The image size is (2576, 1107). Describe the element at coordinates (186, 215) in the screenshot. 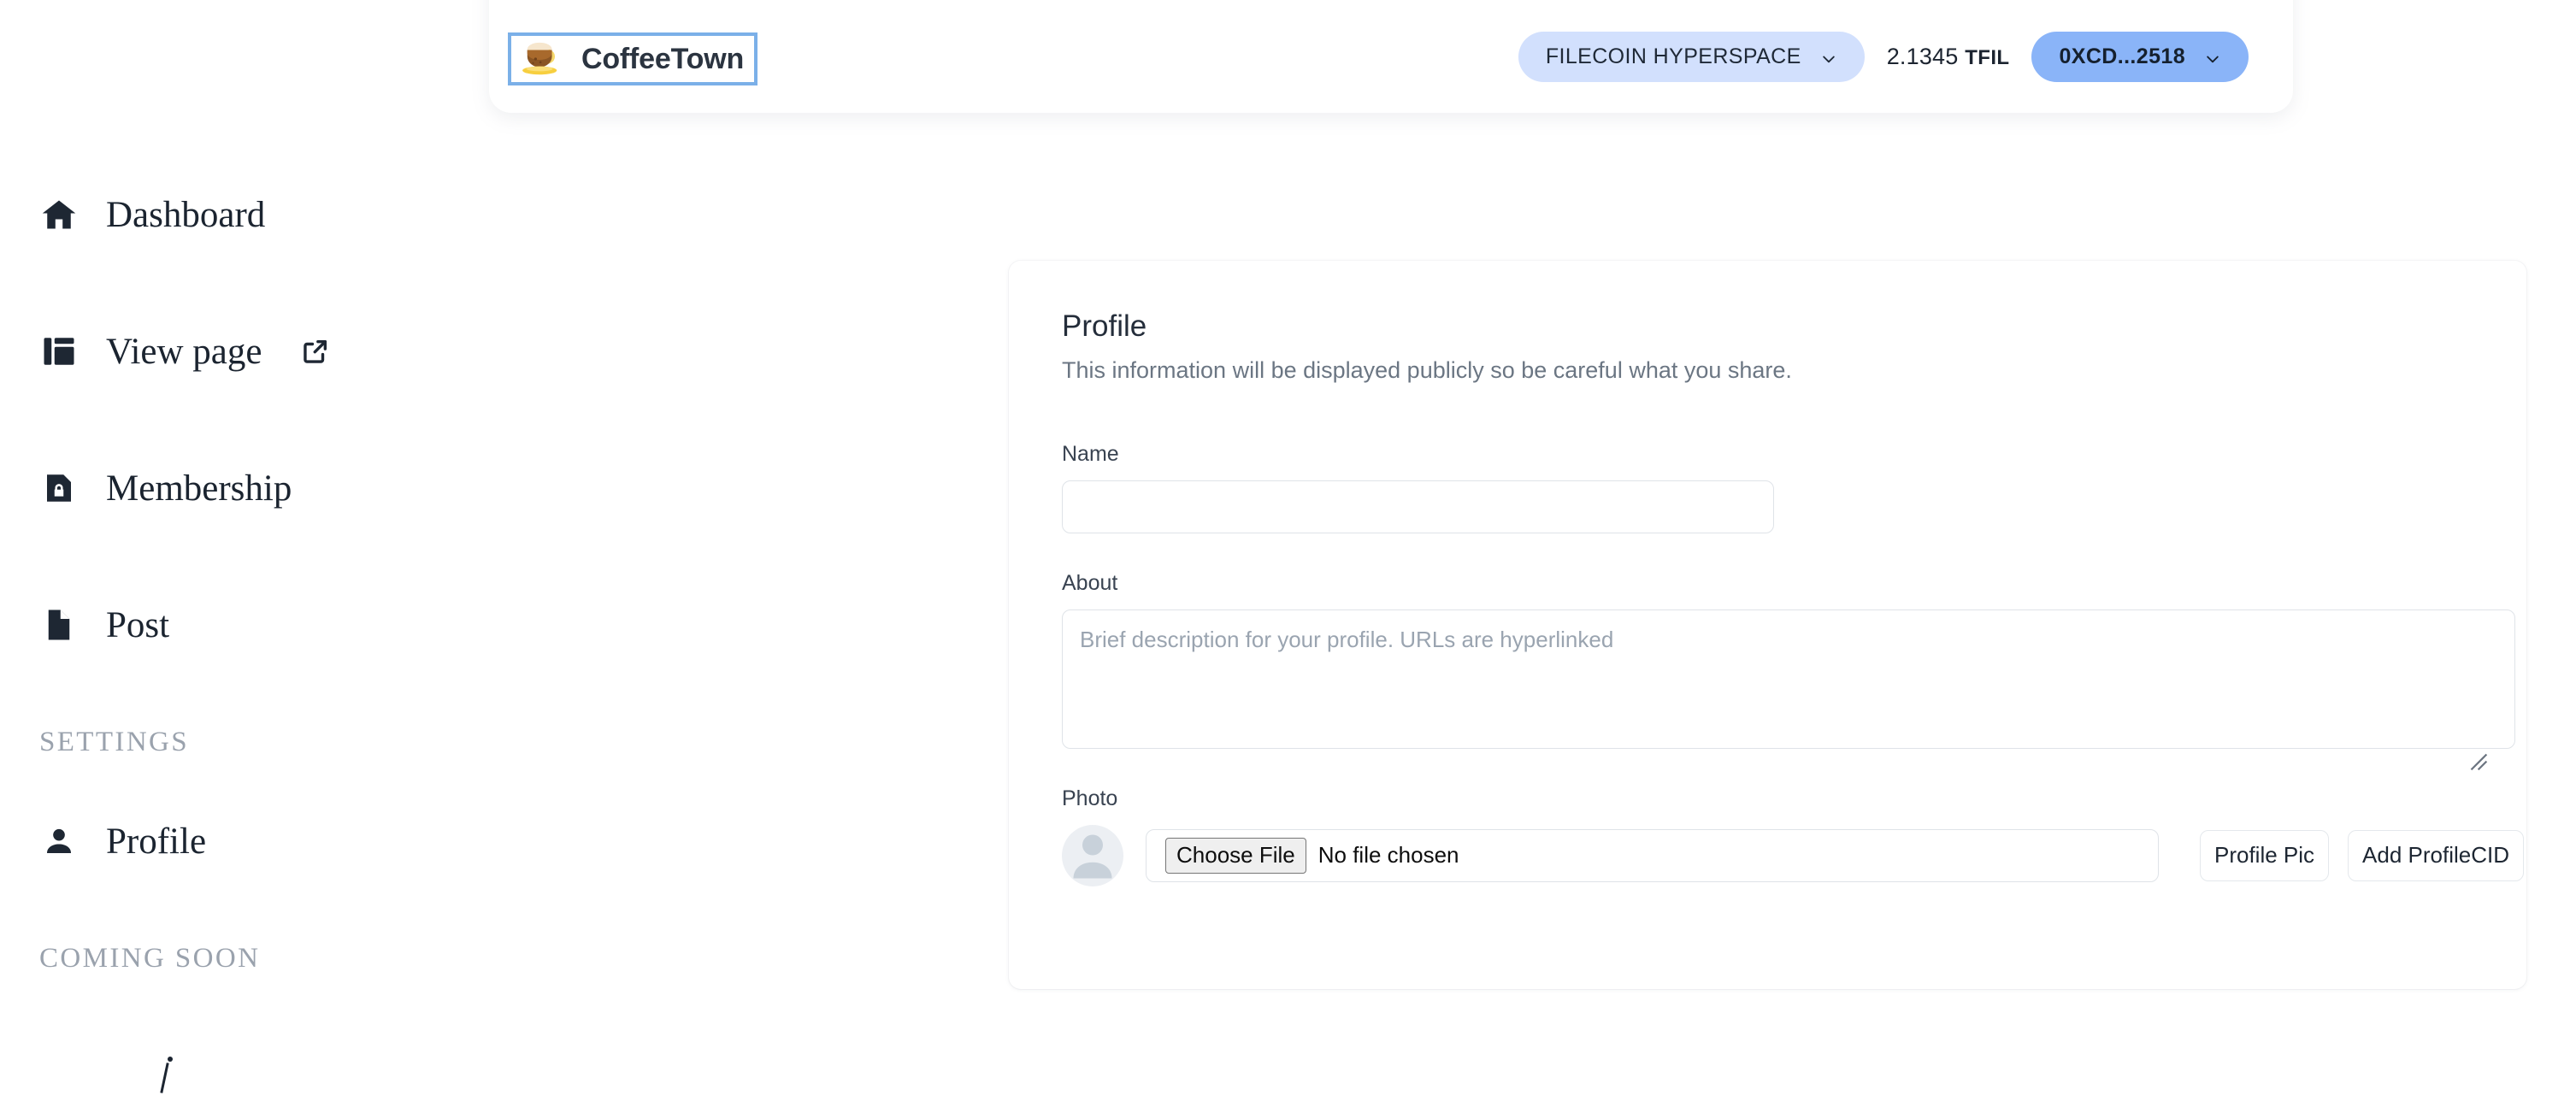

I see `sidebar-item-label: Dashboard` at that location.